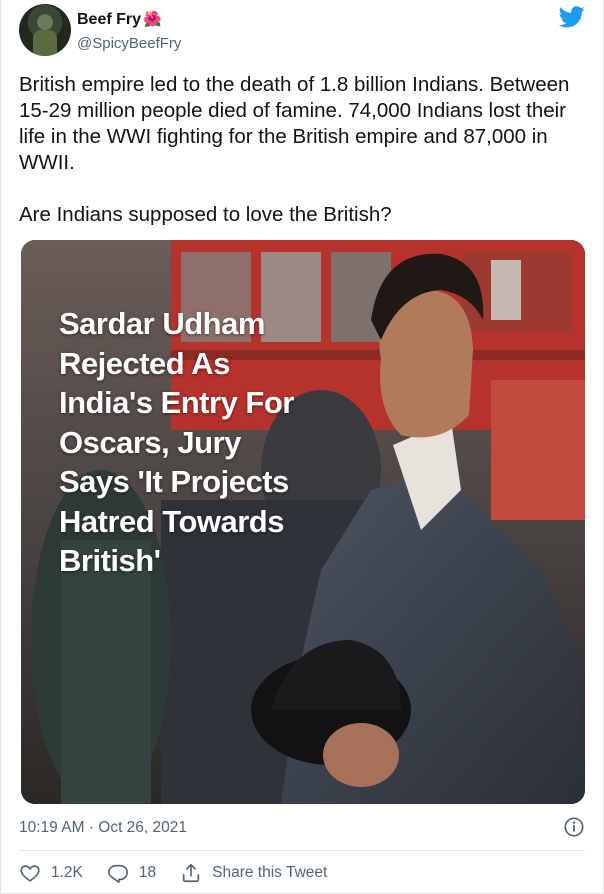 The width and height of the screenshot is (604, 894). I want to click on overlay-line: British', so click(110, 560).